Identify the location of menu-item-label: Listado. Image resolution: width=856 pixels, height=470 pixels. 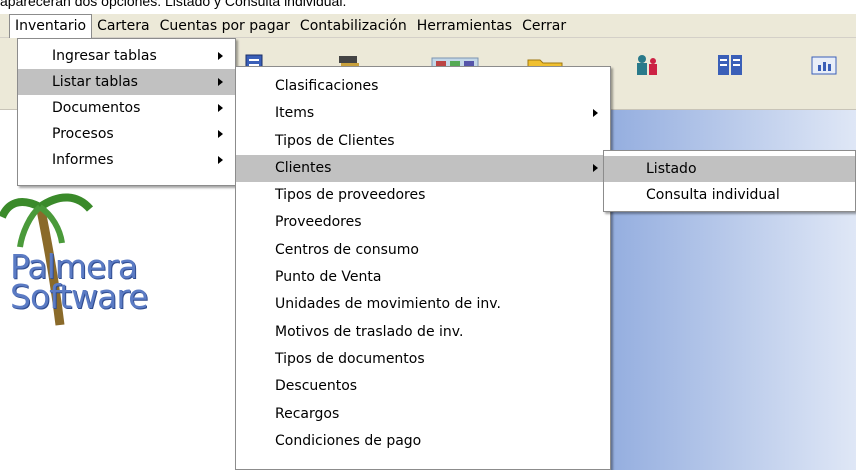
(671, 169).